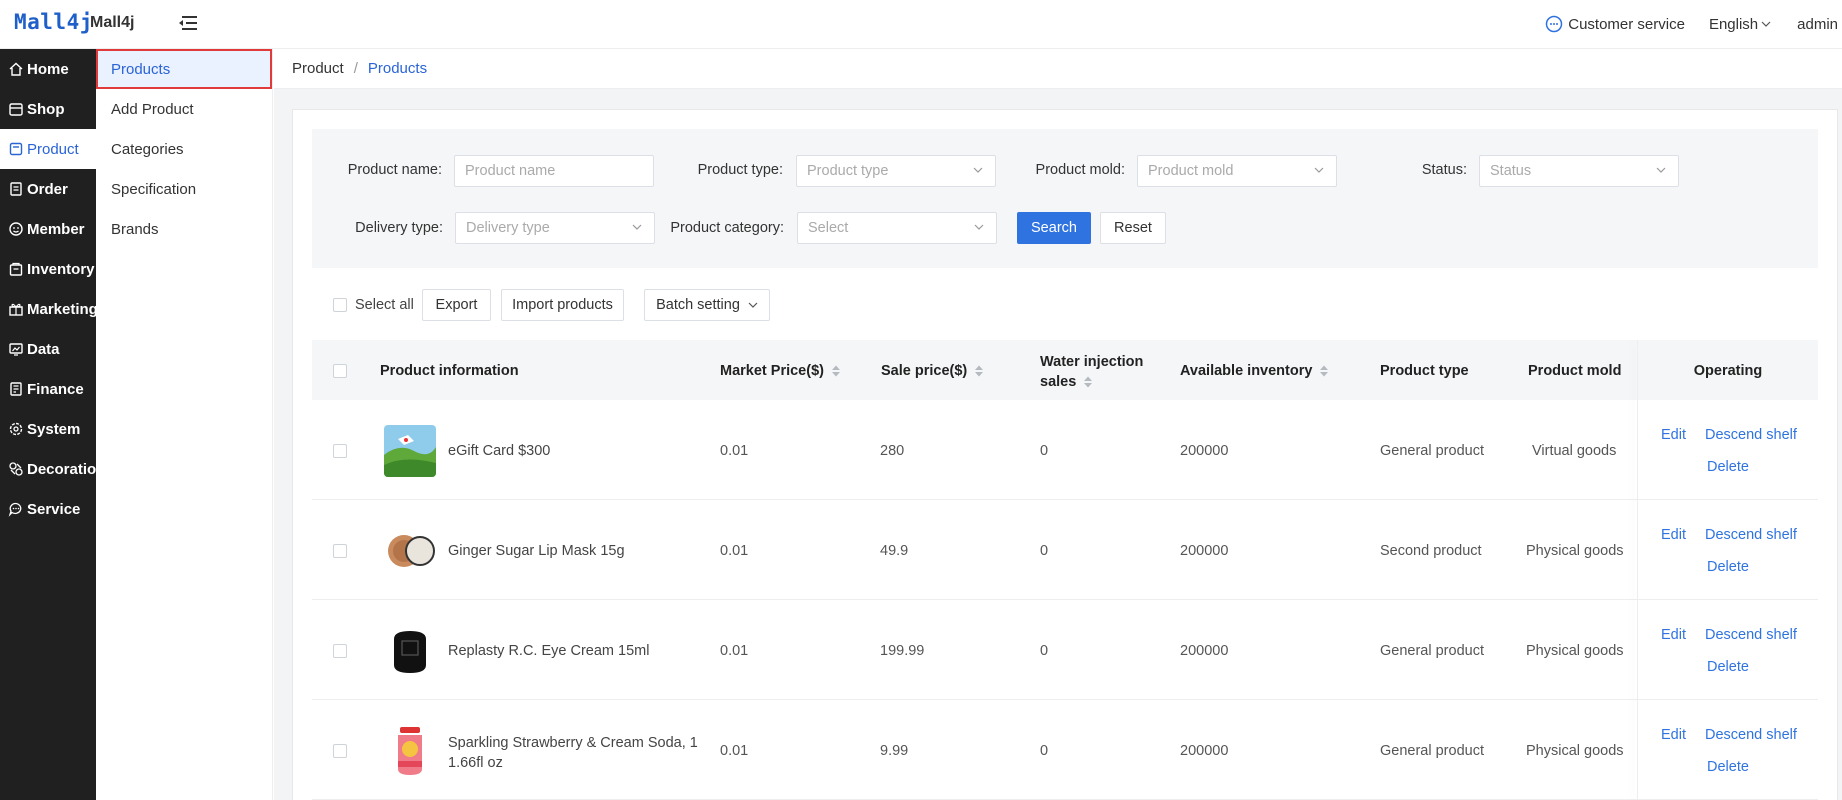  Describe the element at coordinates (1817, 24) in the screenshot. I see `user-menu: admin` at that location.